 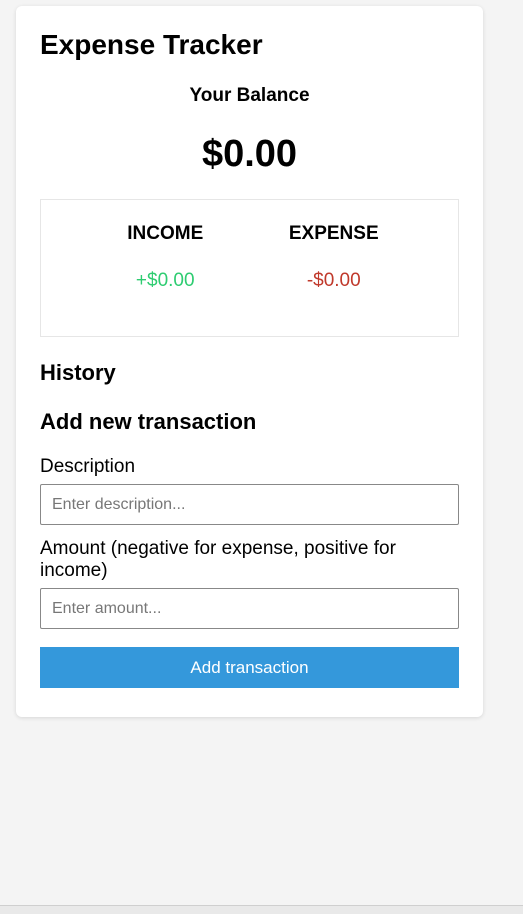 I want to click on amount-input, so click(x=249, y=608).